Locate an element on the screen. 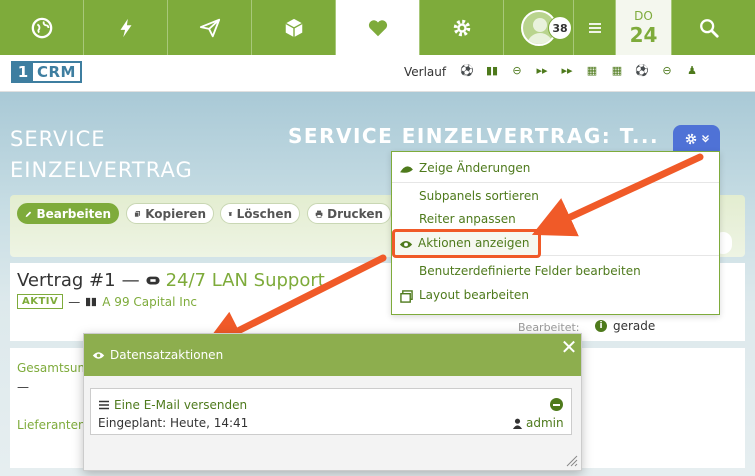 The width and height of the screenshot is (755, 476). changes-icon is located at coordinates (406, 169).